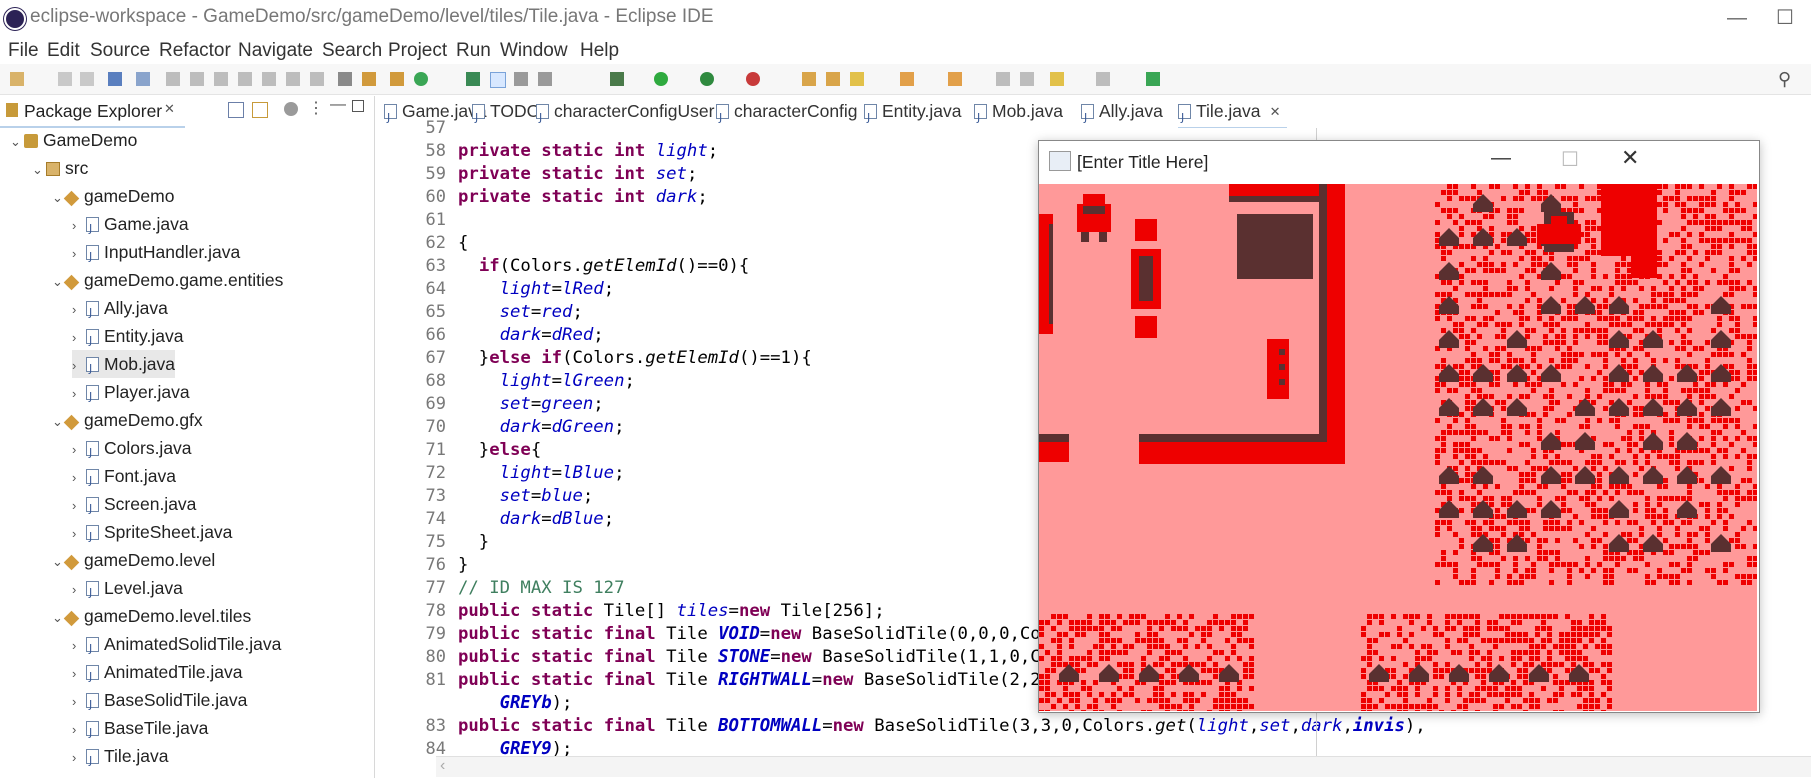  Describe the element at coordinates (173, 79) in the screenshot. I see `resume-icon` at that location.